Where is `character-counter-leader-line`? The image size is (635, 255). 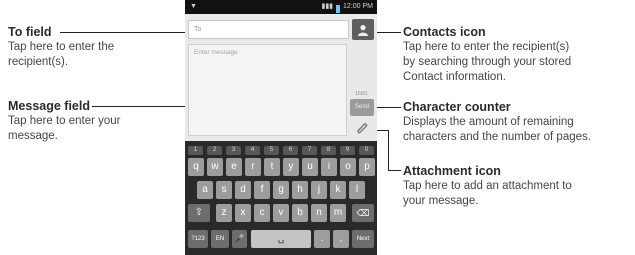 character-counter-leader-line is located at coordinates (388, 107).